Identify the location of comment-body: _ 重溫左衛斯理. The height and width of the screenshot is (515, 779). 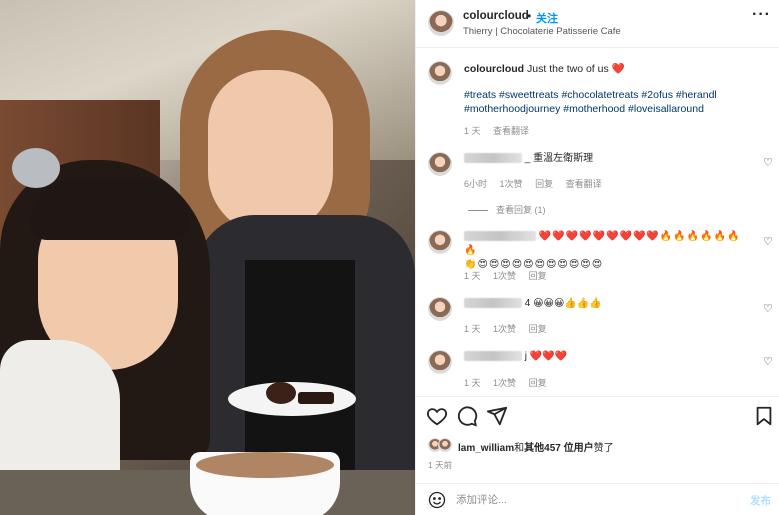
(559, 158).